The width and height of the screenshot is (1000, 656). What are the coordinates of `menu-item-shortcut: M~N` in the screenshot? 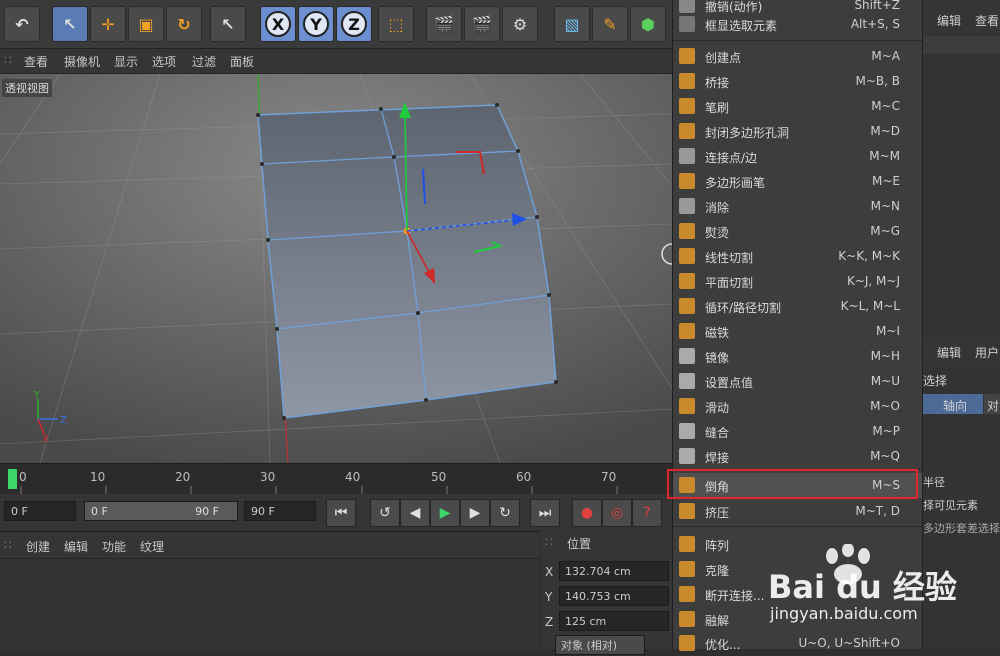 It's located at (885, 206).